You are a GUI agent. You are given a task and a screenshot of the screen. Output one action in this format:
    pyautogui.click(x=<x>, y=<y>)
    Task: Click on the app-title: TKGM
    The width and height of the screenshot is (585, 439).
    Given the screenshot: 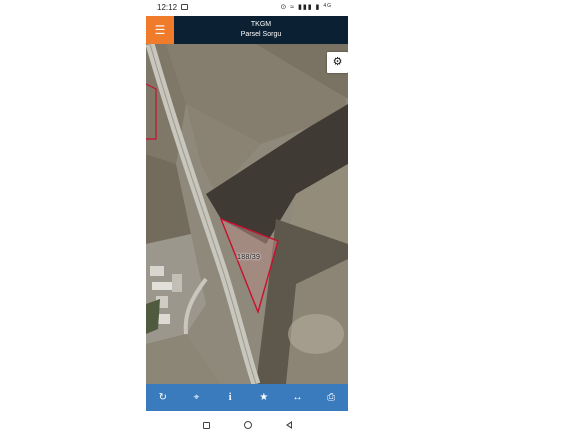 What is the action you would take?
    pyautogui.click(x=261, y=24)
    